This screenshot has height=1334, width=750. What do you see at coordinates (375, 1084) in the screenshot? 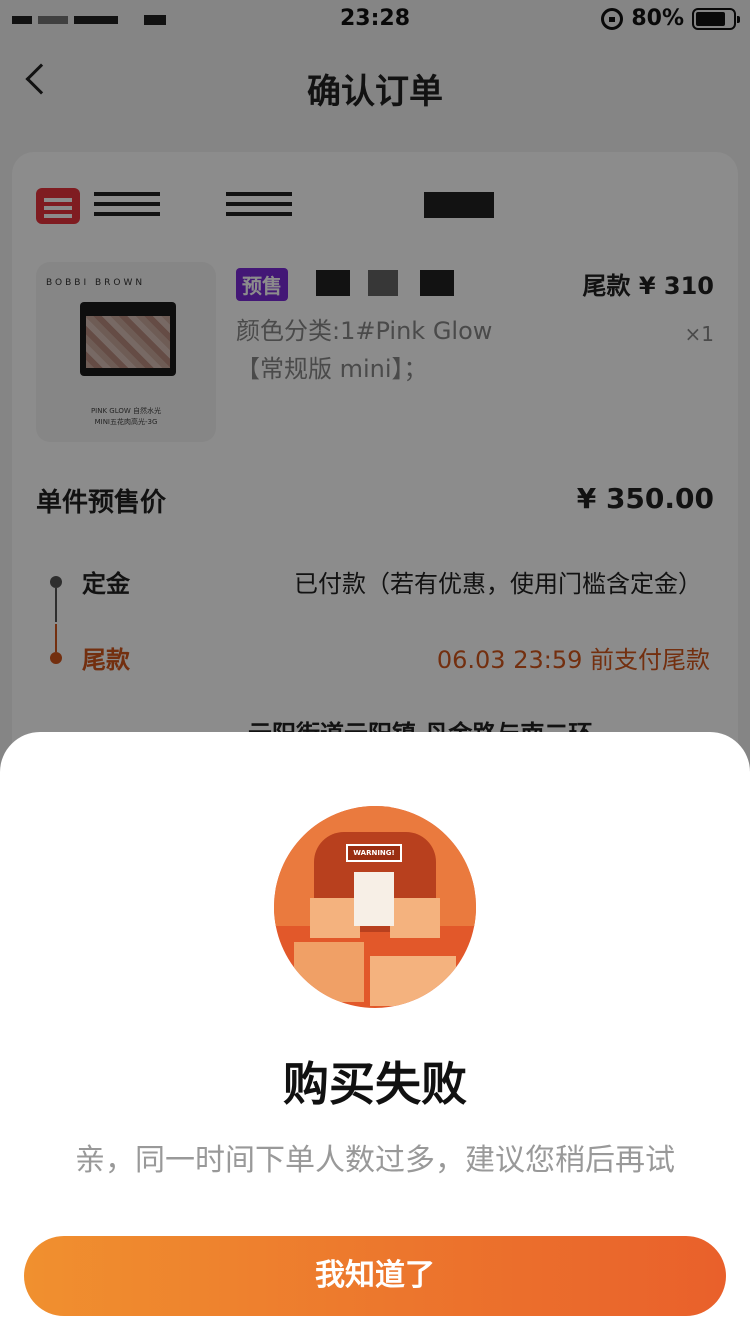
I see `failure-title: 购买失败` at bounding box center [375, 1084].